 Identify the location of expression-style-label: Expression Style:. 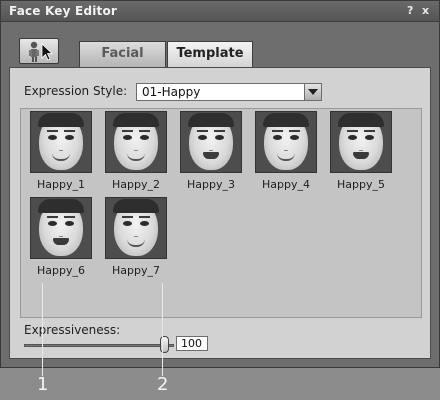
(76, 91).